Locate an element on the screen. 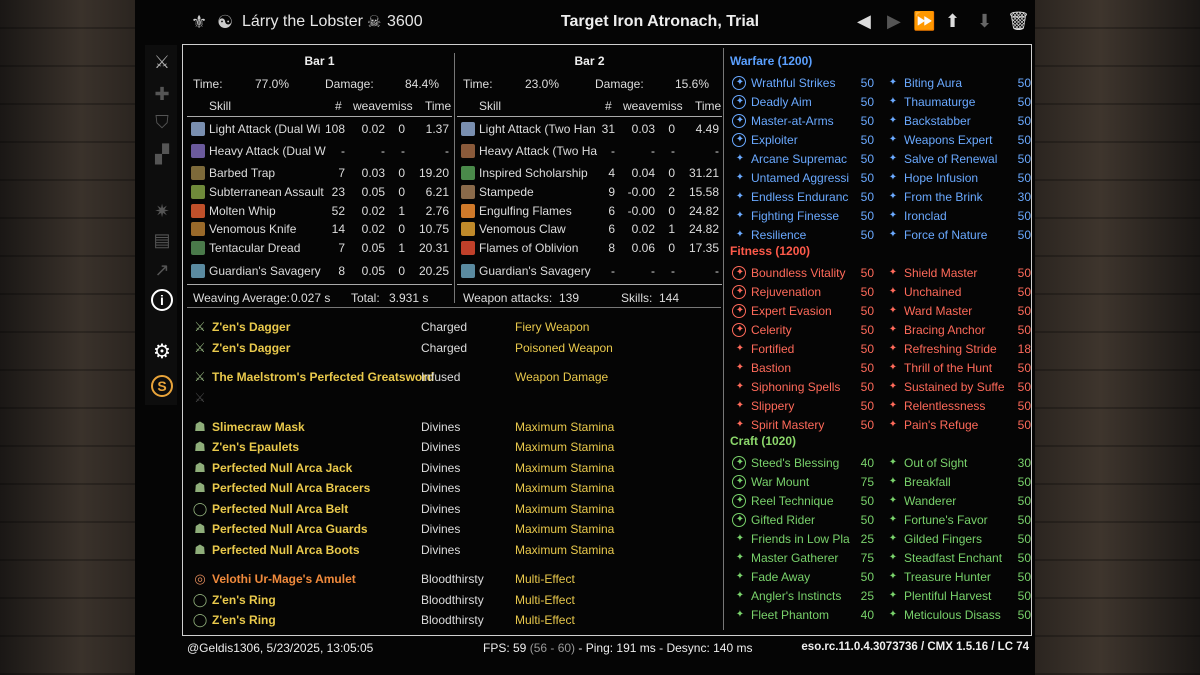 The width and height of the screenshot is (1200, 675). trash-icon: 🗑 is located at coordinates (1018, 21).